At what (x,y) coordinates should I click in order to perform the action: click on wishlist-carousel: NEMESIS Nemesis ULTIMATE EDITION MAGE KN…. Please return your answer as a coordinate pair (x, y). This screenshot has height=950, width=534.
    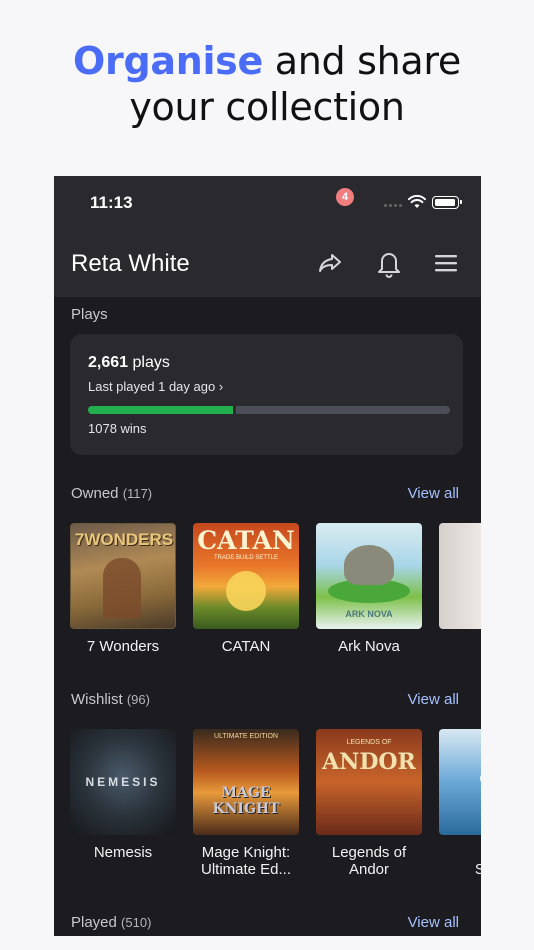
    Looking at the image, I should click on (275, 814).